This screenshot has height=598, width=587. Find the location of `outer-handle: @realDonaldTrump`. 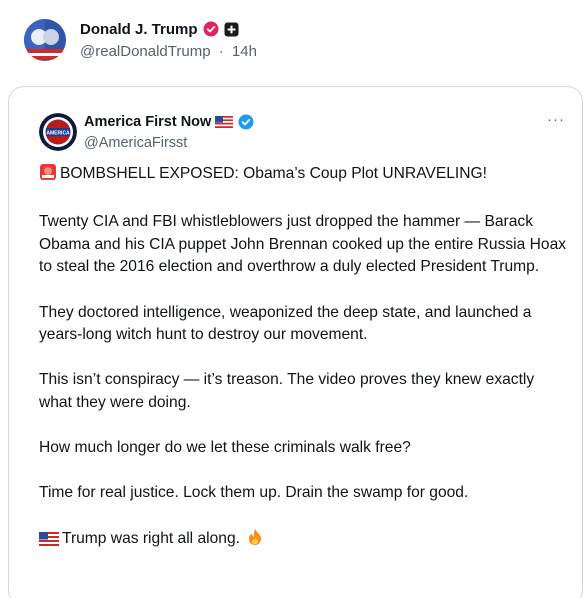

outer-handle: @realDonaldTrump is located at coordinates (145, 51).